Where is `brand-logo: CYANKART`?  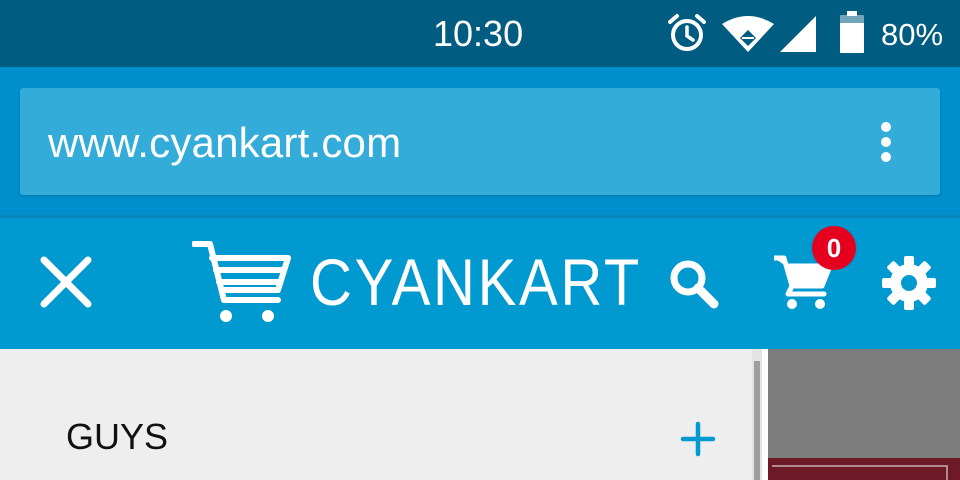 brand-logo: CYANKART is located at coordinates (415, 282).